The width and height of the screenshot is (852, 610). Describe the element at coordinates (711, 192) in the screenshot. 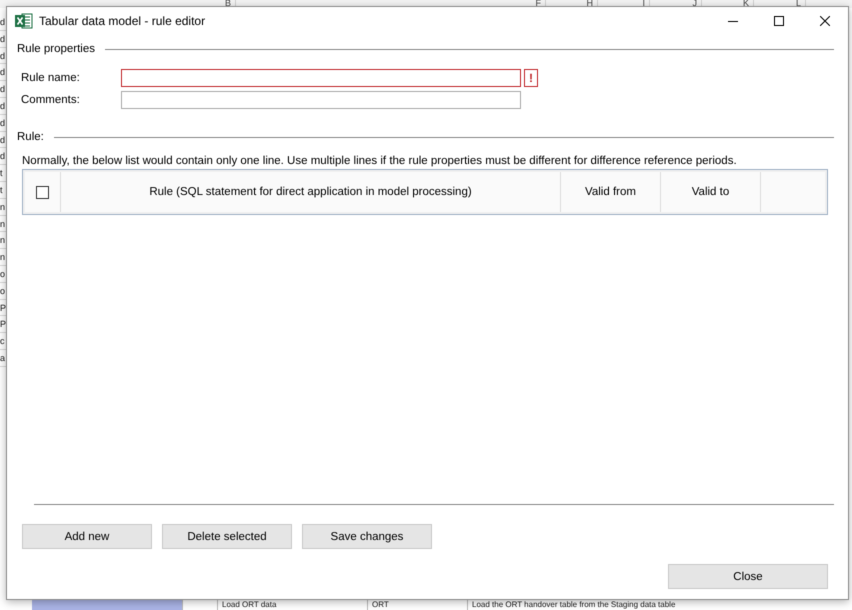

I see `column-header: Valid to` at that location.